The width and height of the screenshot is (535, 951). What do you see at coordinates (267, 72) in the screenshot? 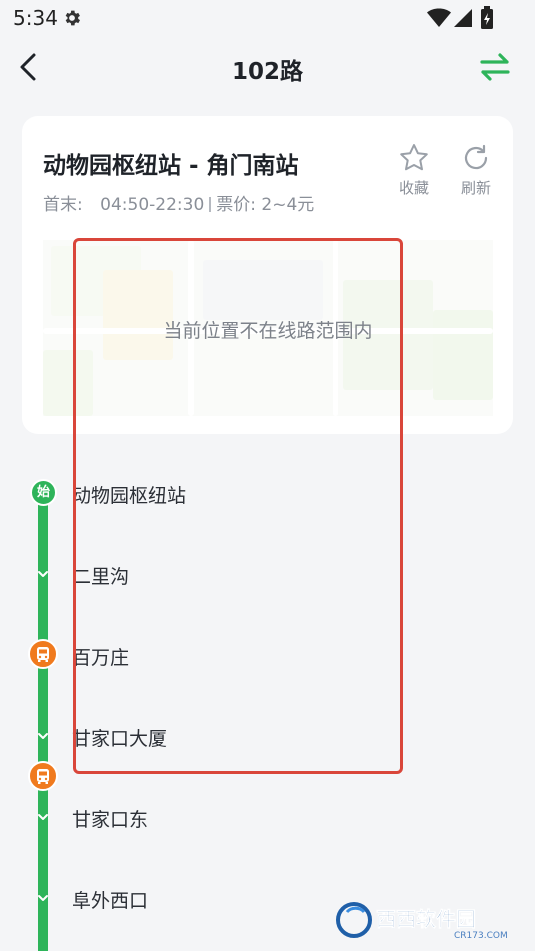
I see `page-title: 102路` at bounding box center [267, 72].